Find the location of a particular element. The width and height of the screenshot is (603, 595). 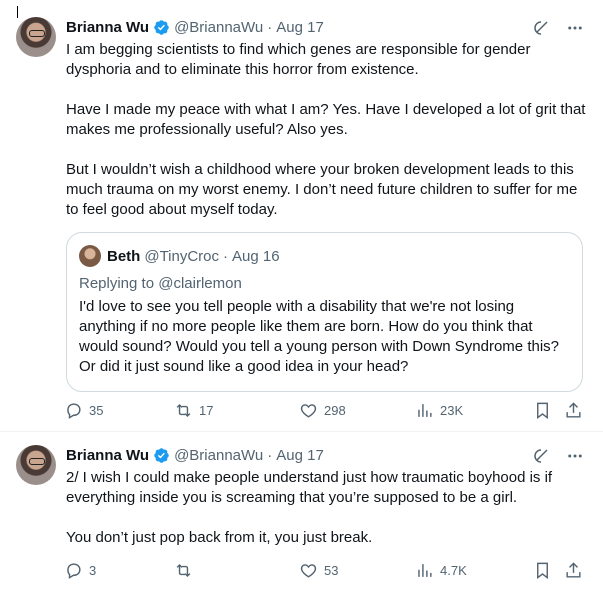

like-button: 298 is located at coordinates (322, 410).